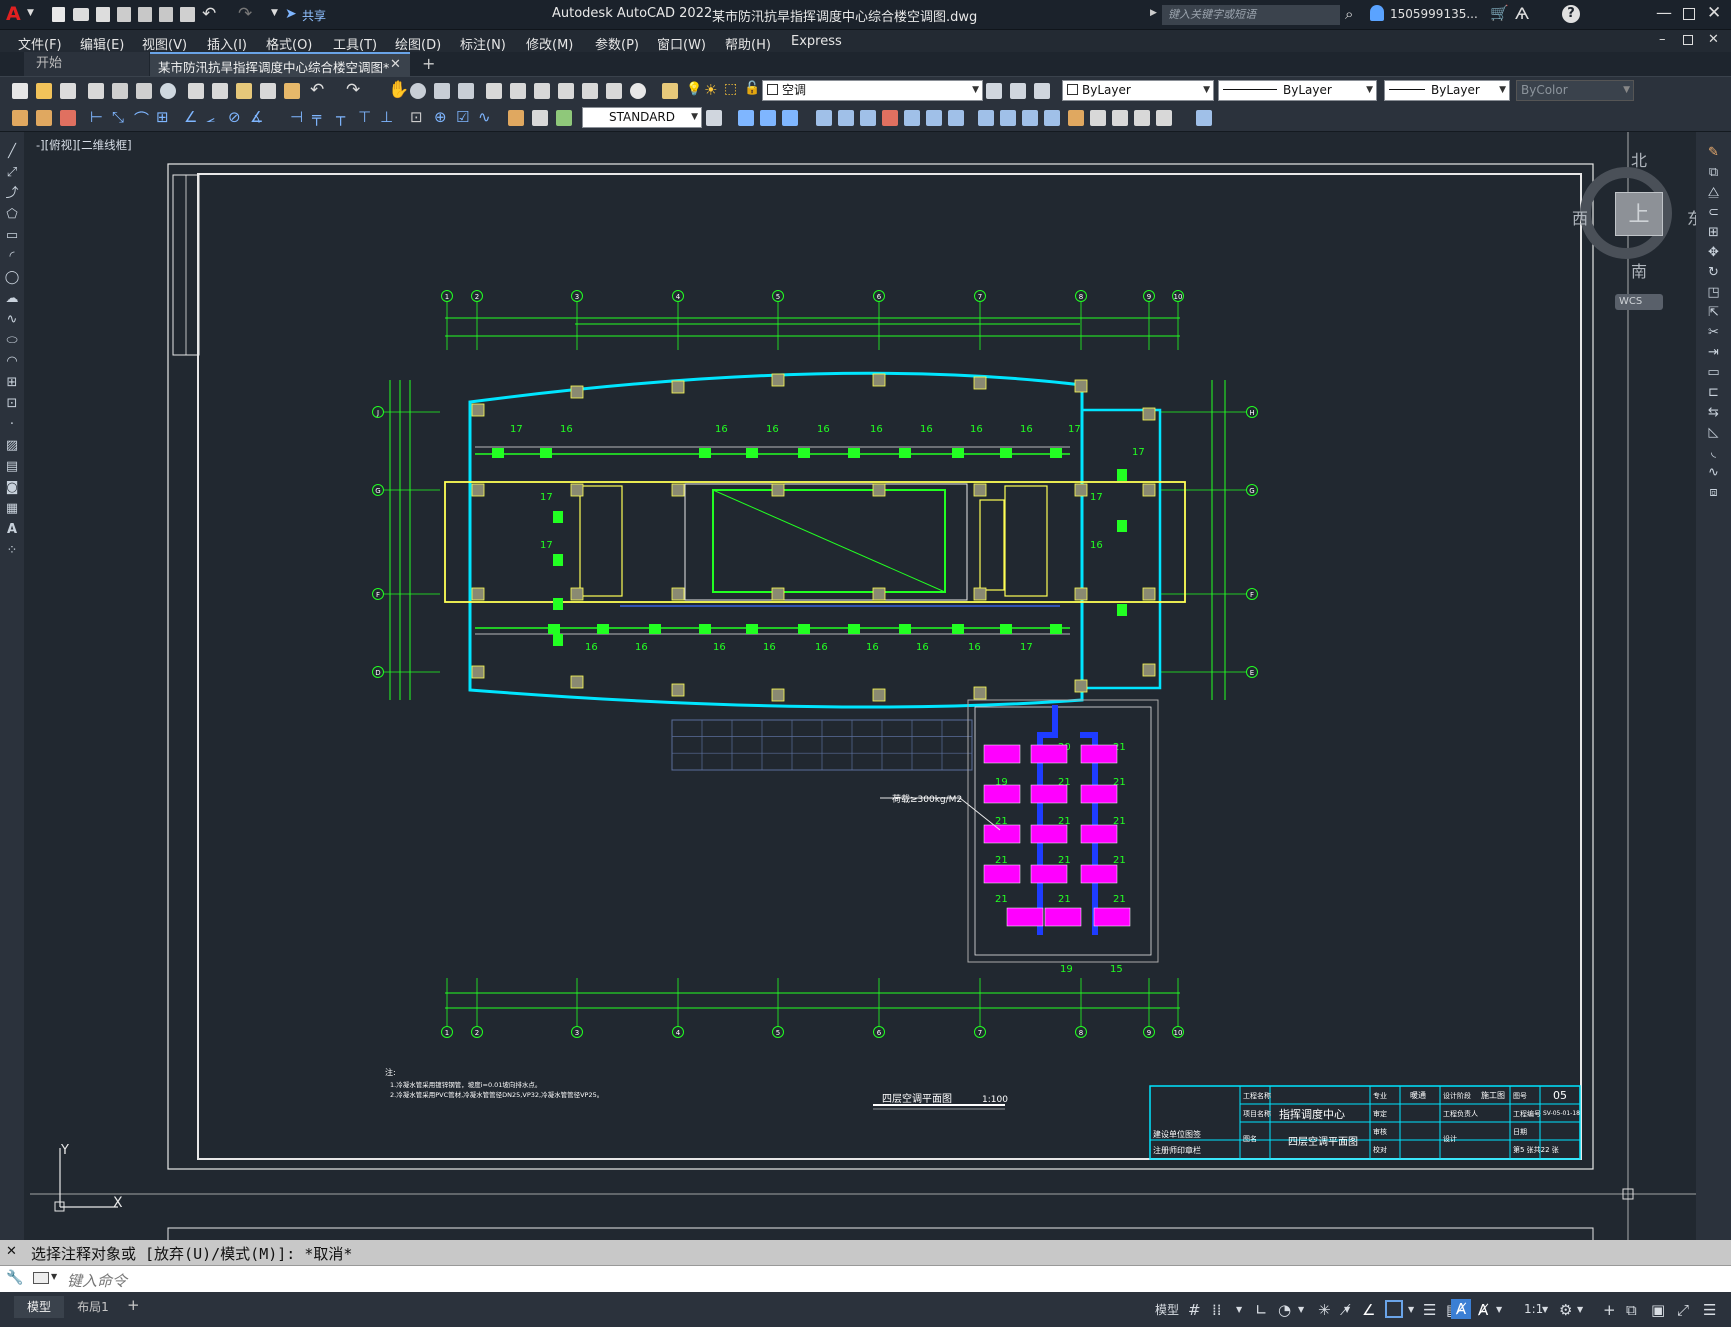 The width and height of the screenshot is (1731, 1327). I want to click on annotation-scale: 1:1, so click(1533, 1309).